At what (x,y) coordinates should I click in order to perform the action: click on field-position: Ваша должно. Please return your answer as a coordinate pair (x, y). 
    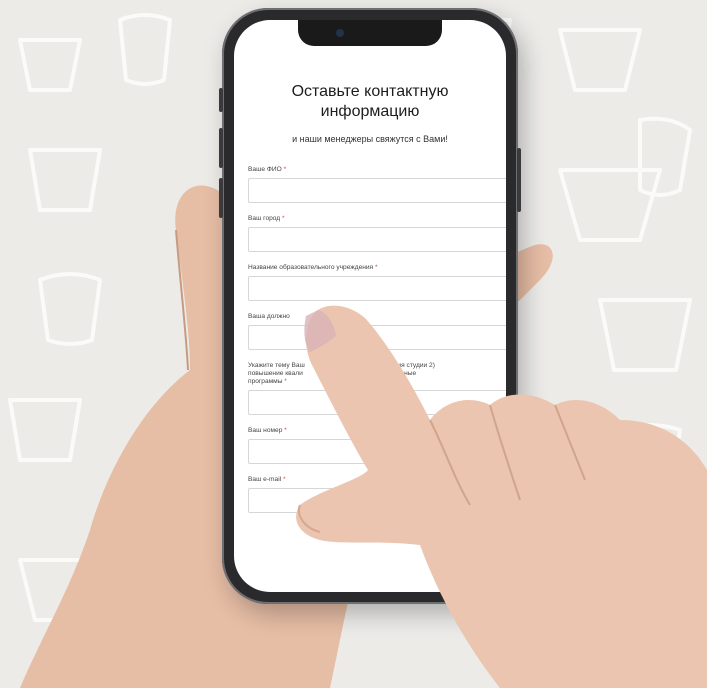
    Looking at the image, I should click on (377, 331).